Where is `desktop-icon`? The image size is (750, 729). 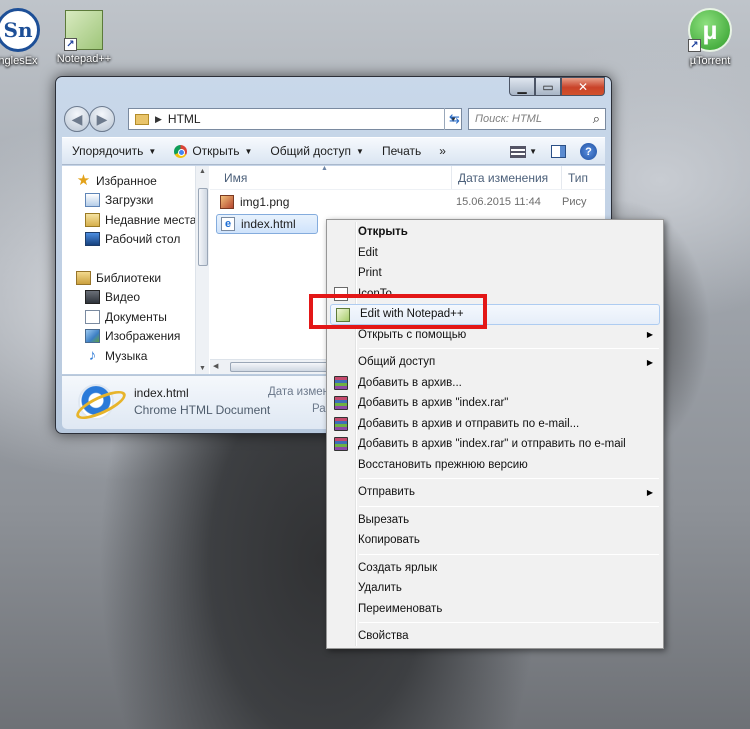
desktop-icon is located at coordinates (92, 239).